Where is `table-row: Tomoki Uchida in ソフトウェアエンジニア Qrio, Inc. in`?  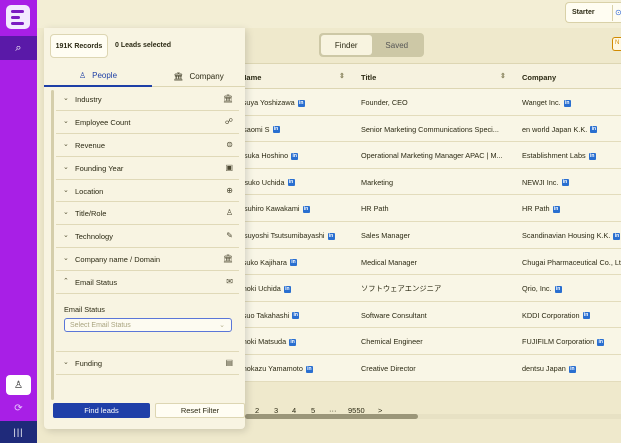 table-row: Tomoki Uchida in ソフトウェアエンジニア Qrio, Inc. in is located at coordinates (427, 288).